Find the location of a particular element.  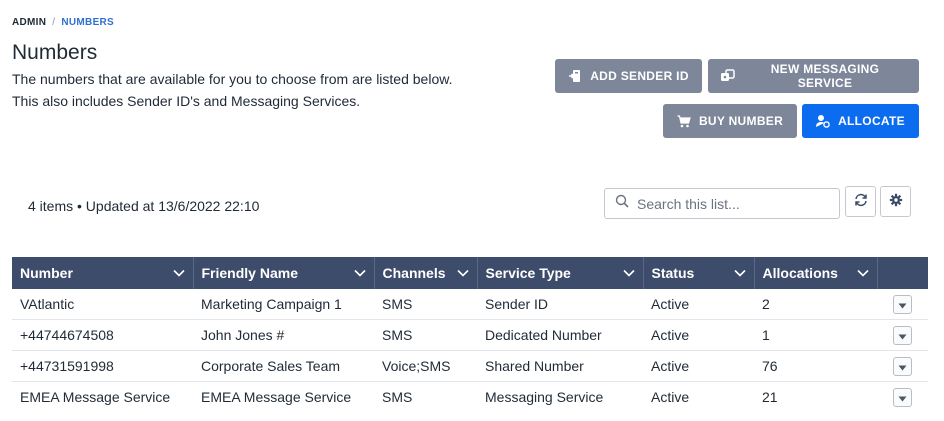

page-title: Numbers is located at coordinates (55, 52).